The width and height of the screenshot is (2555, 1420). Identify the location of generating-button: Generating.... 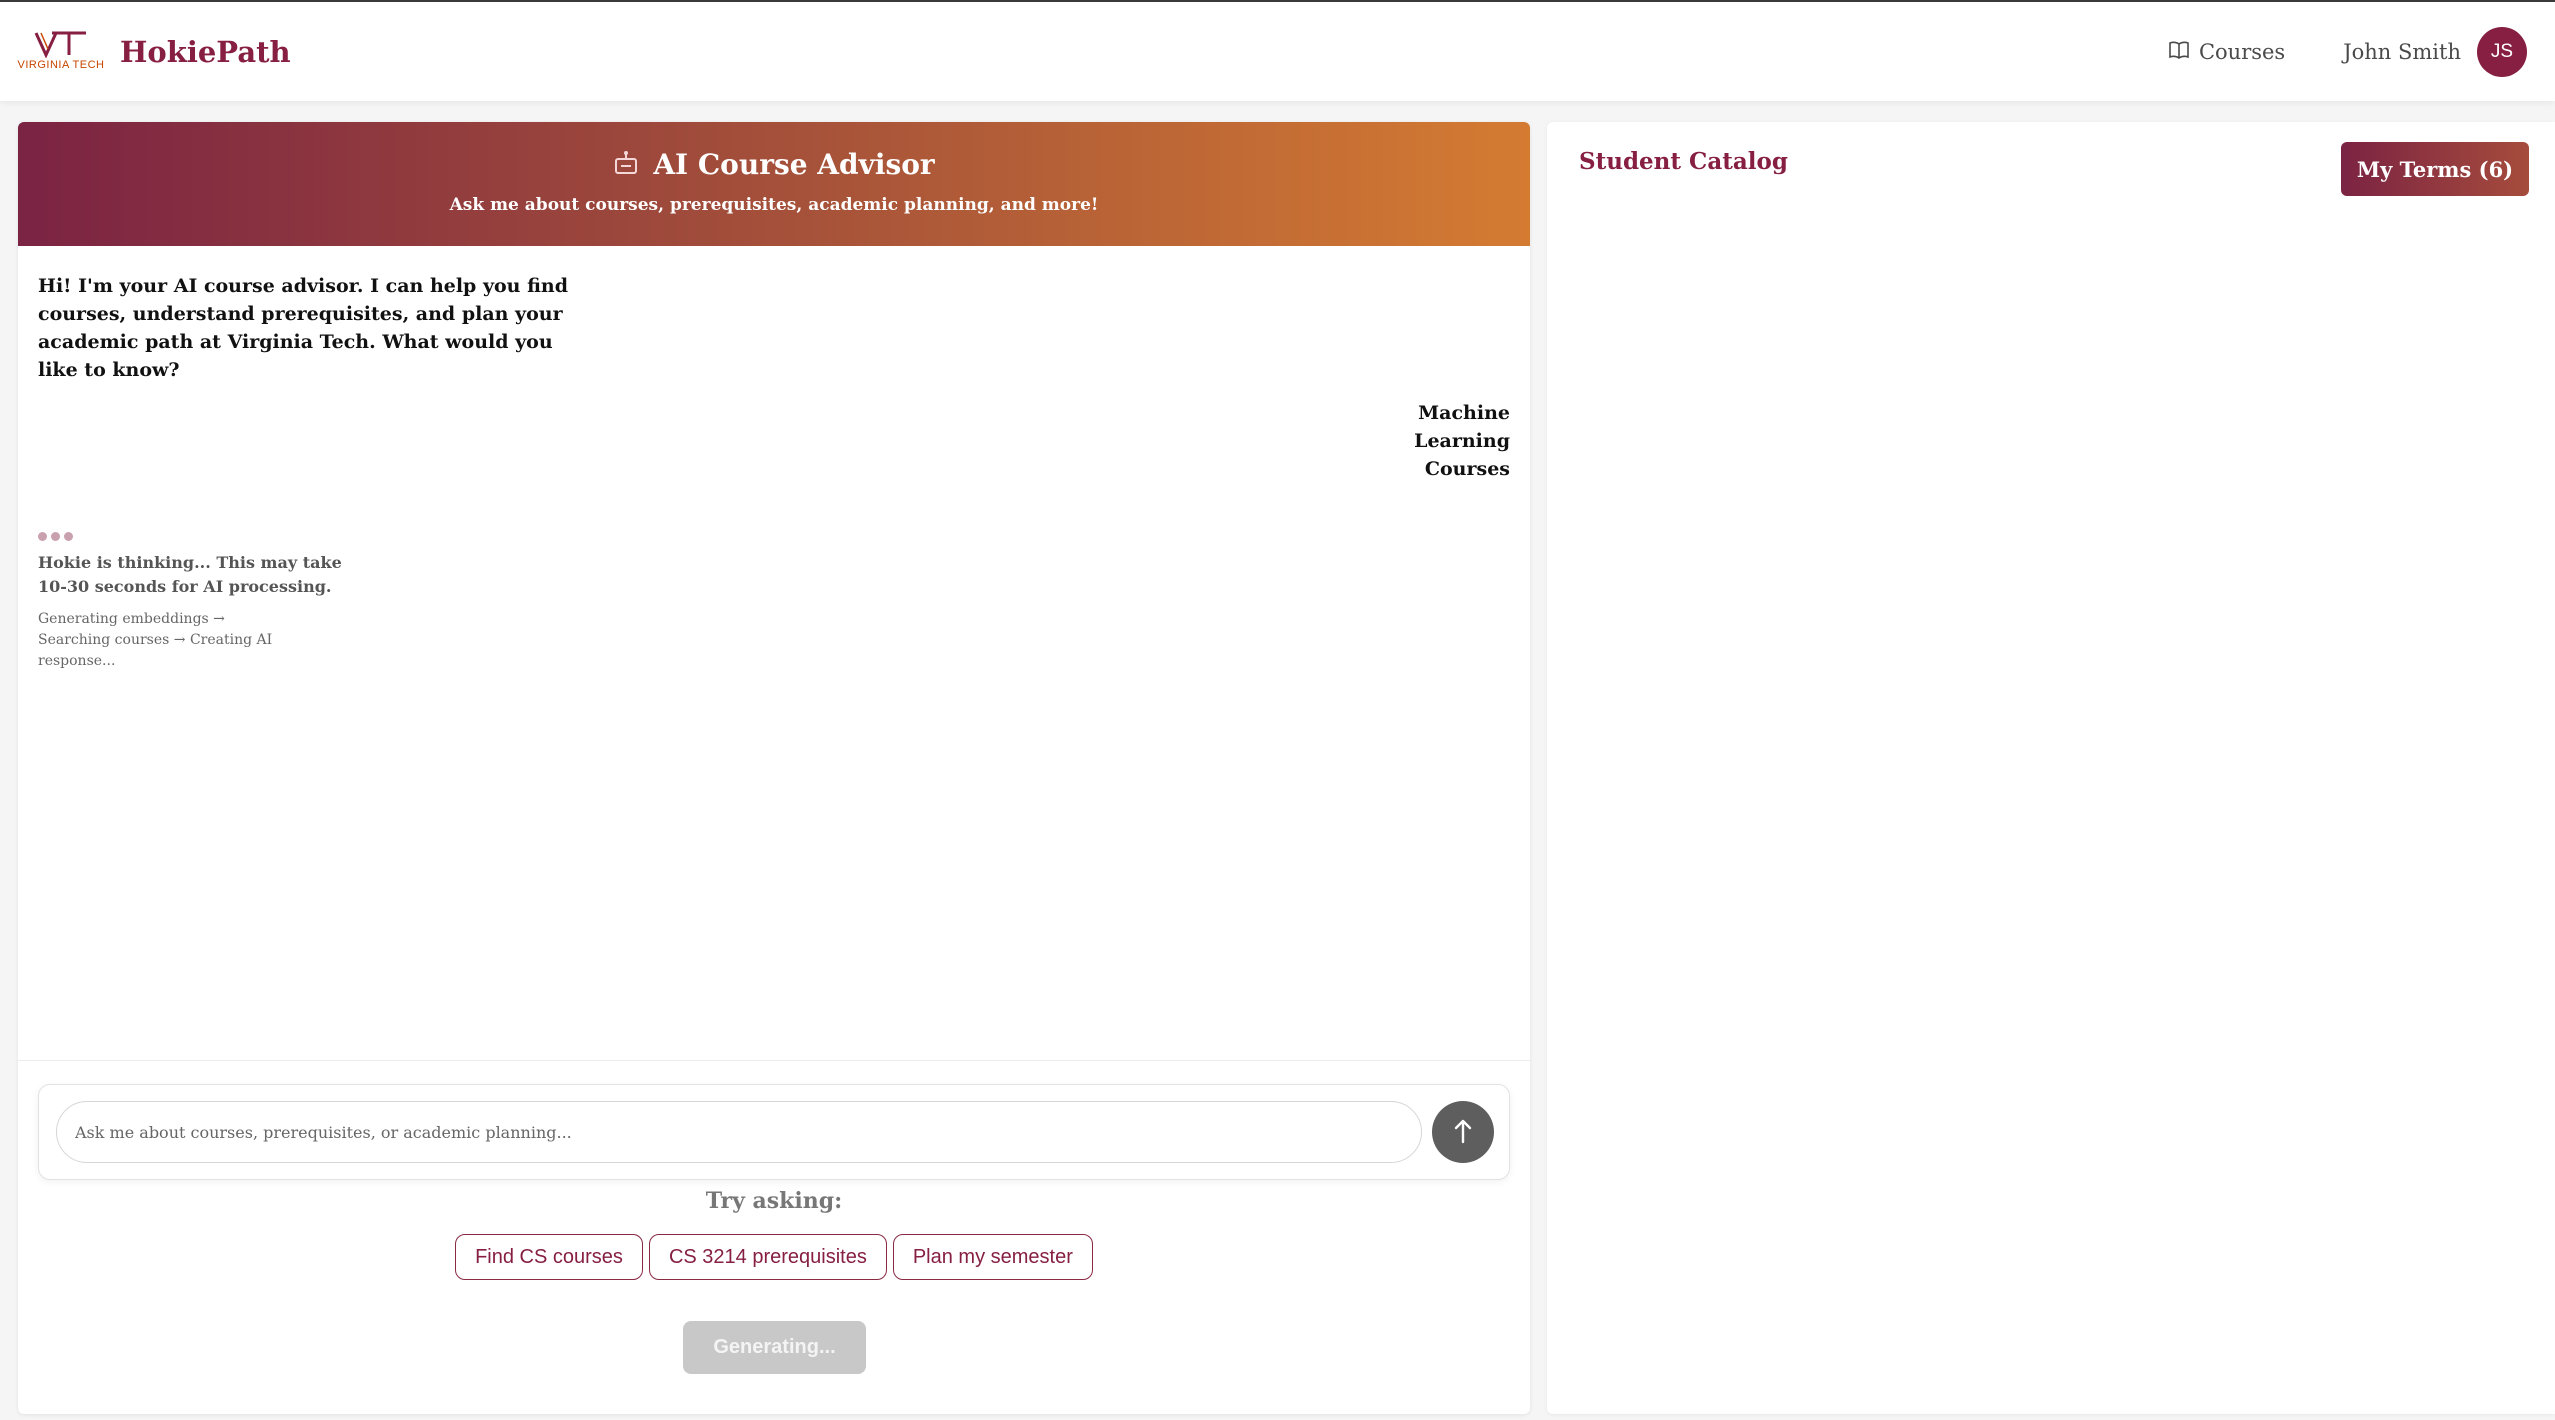
(774, 1347).